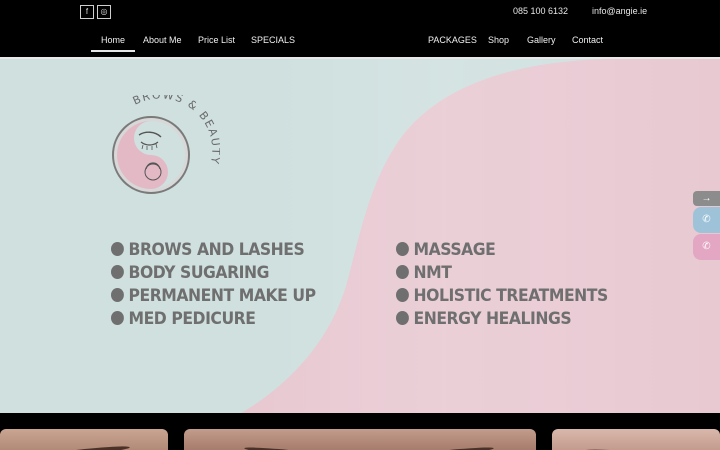  I want to click on service-item: PERMANENT MAKE UP, so click(213, 296).